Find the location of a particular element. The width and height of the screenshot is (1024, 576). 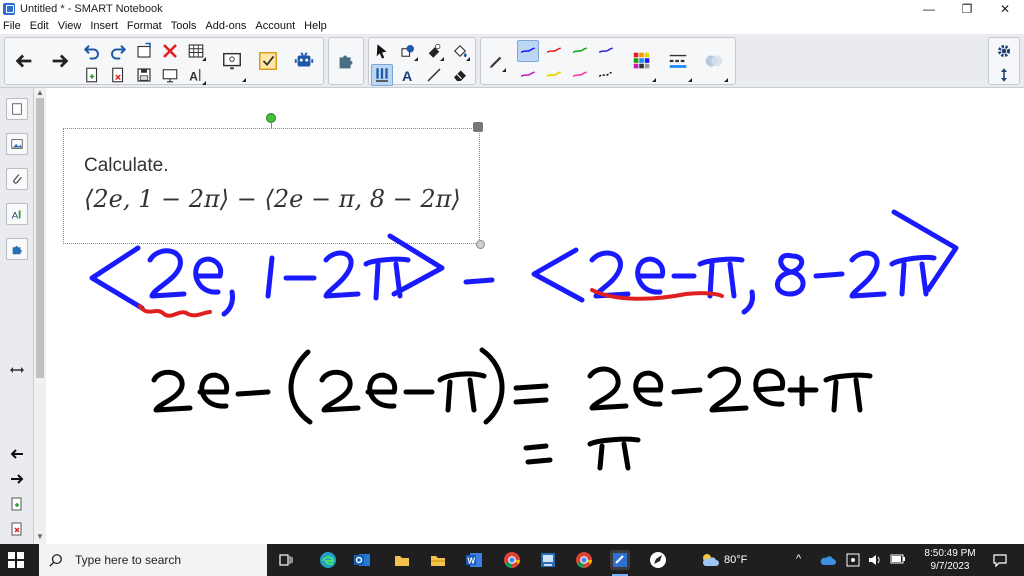

text-tools-button: A is located at coordinates (196, 75).